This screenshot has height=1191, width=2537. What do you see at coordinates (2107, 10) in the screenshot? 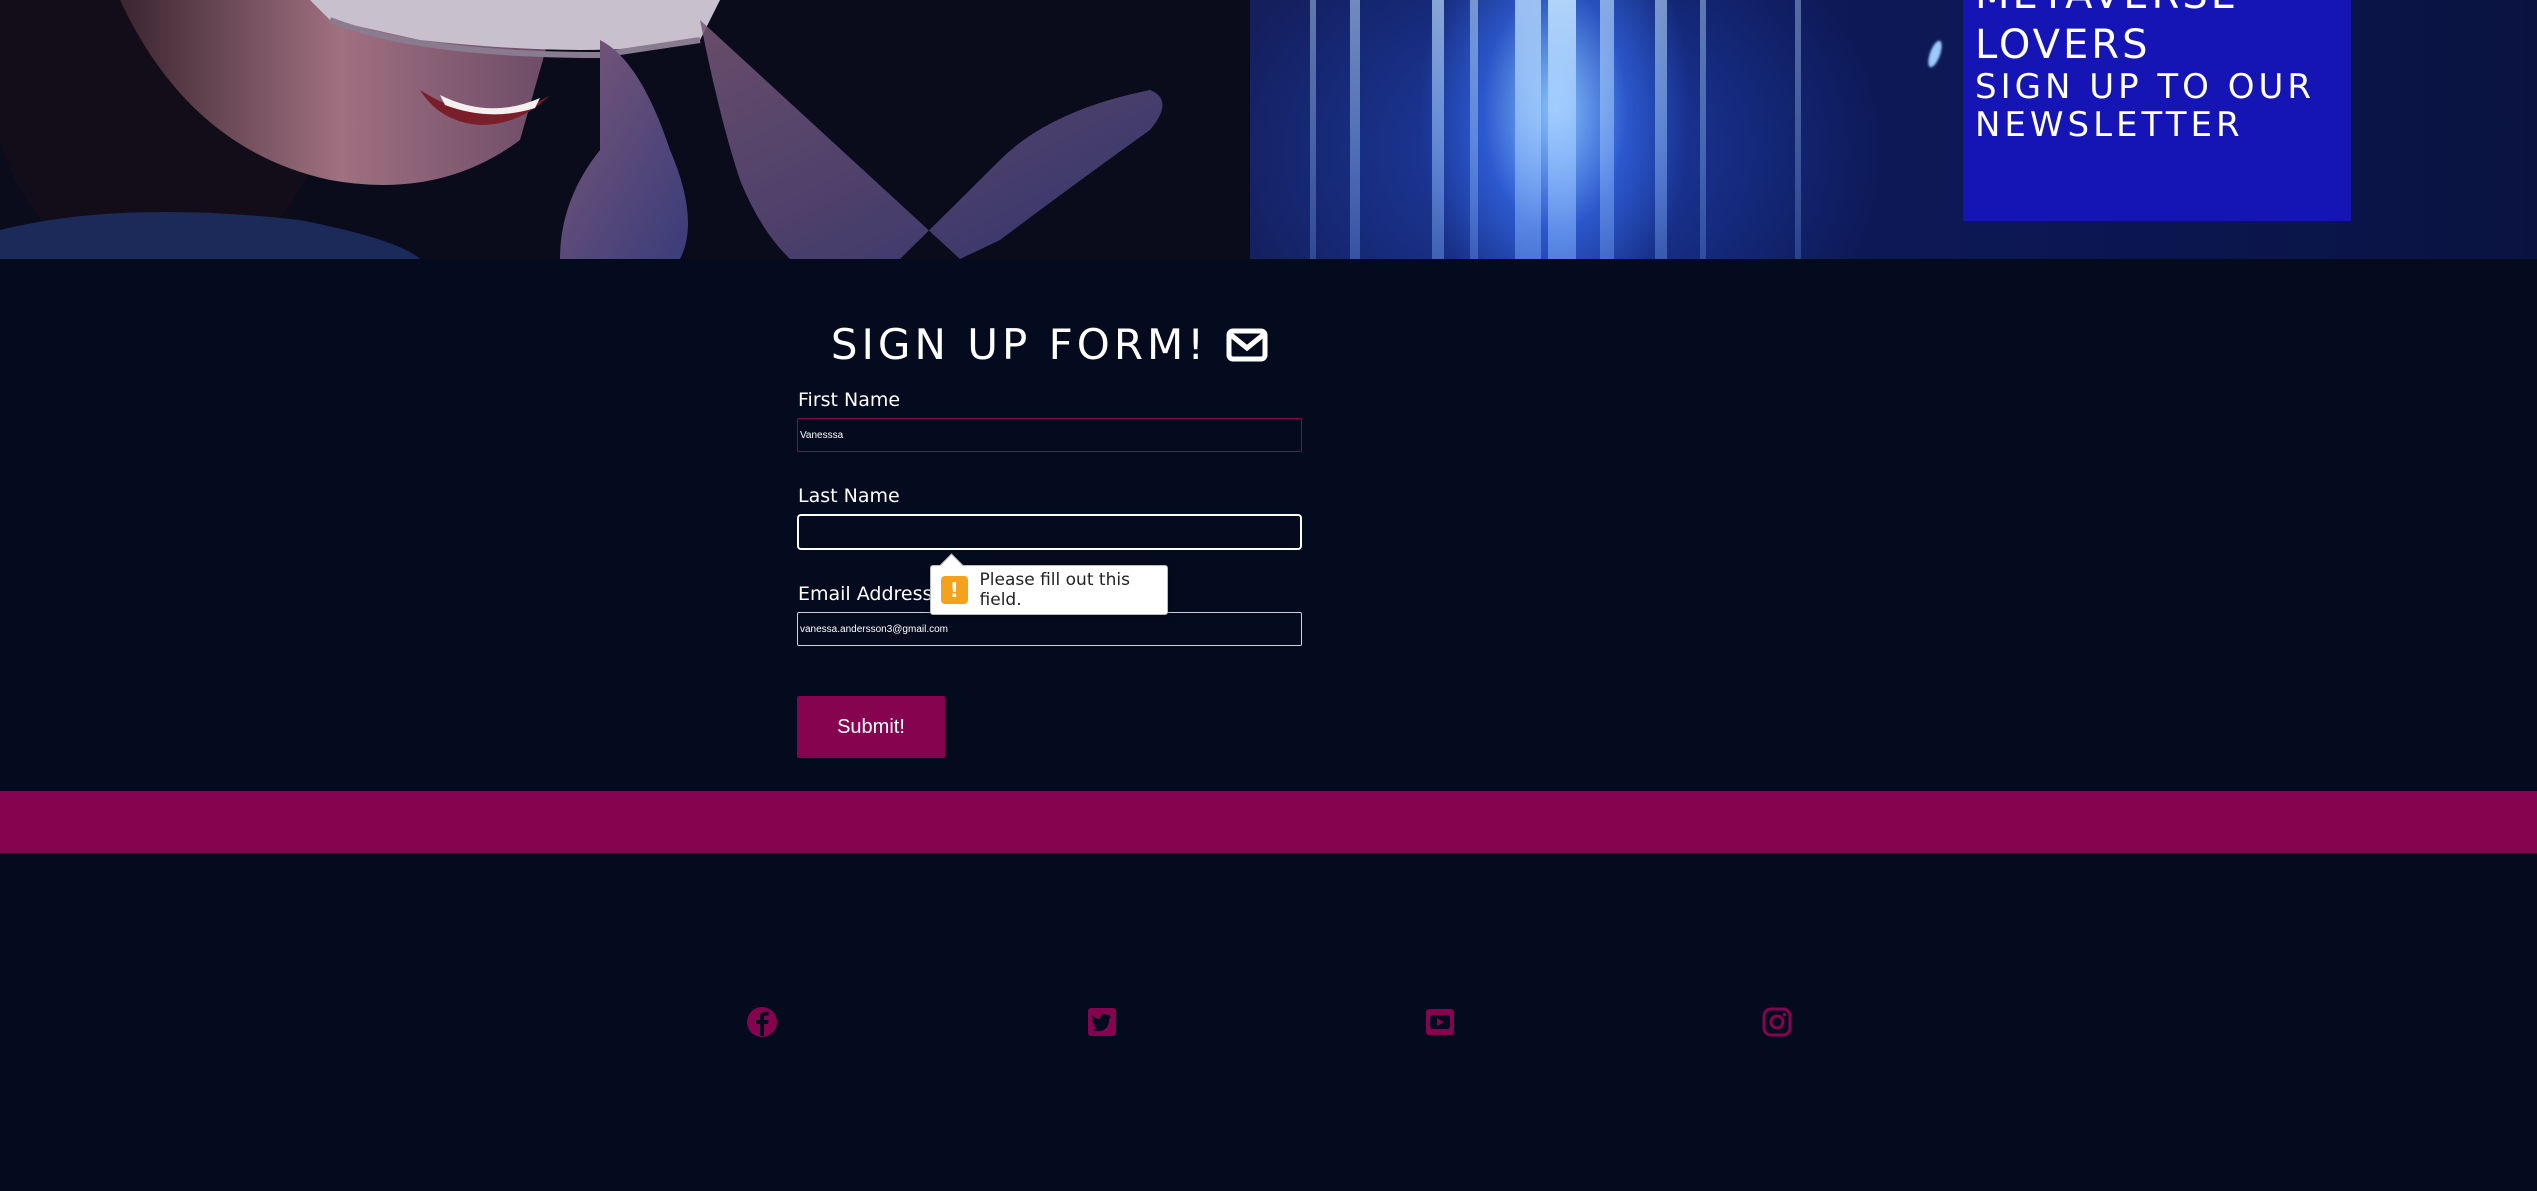
I see `hero-title-line: METAVERSE` at bounding box center [2107, 10].